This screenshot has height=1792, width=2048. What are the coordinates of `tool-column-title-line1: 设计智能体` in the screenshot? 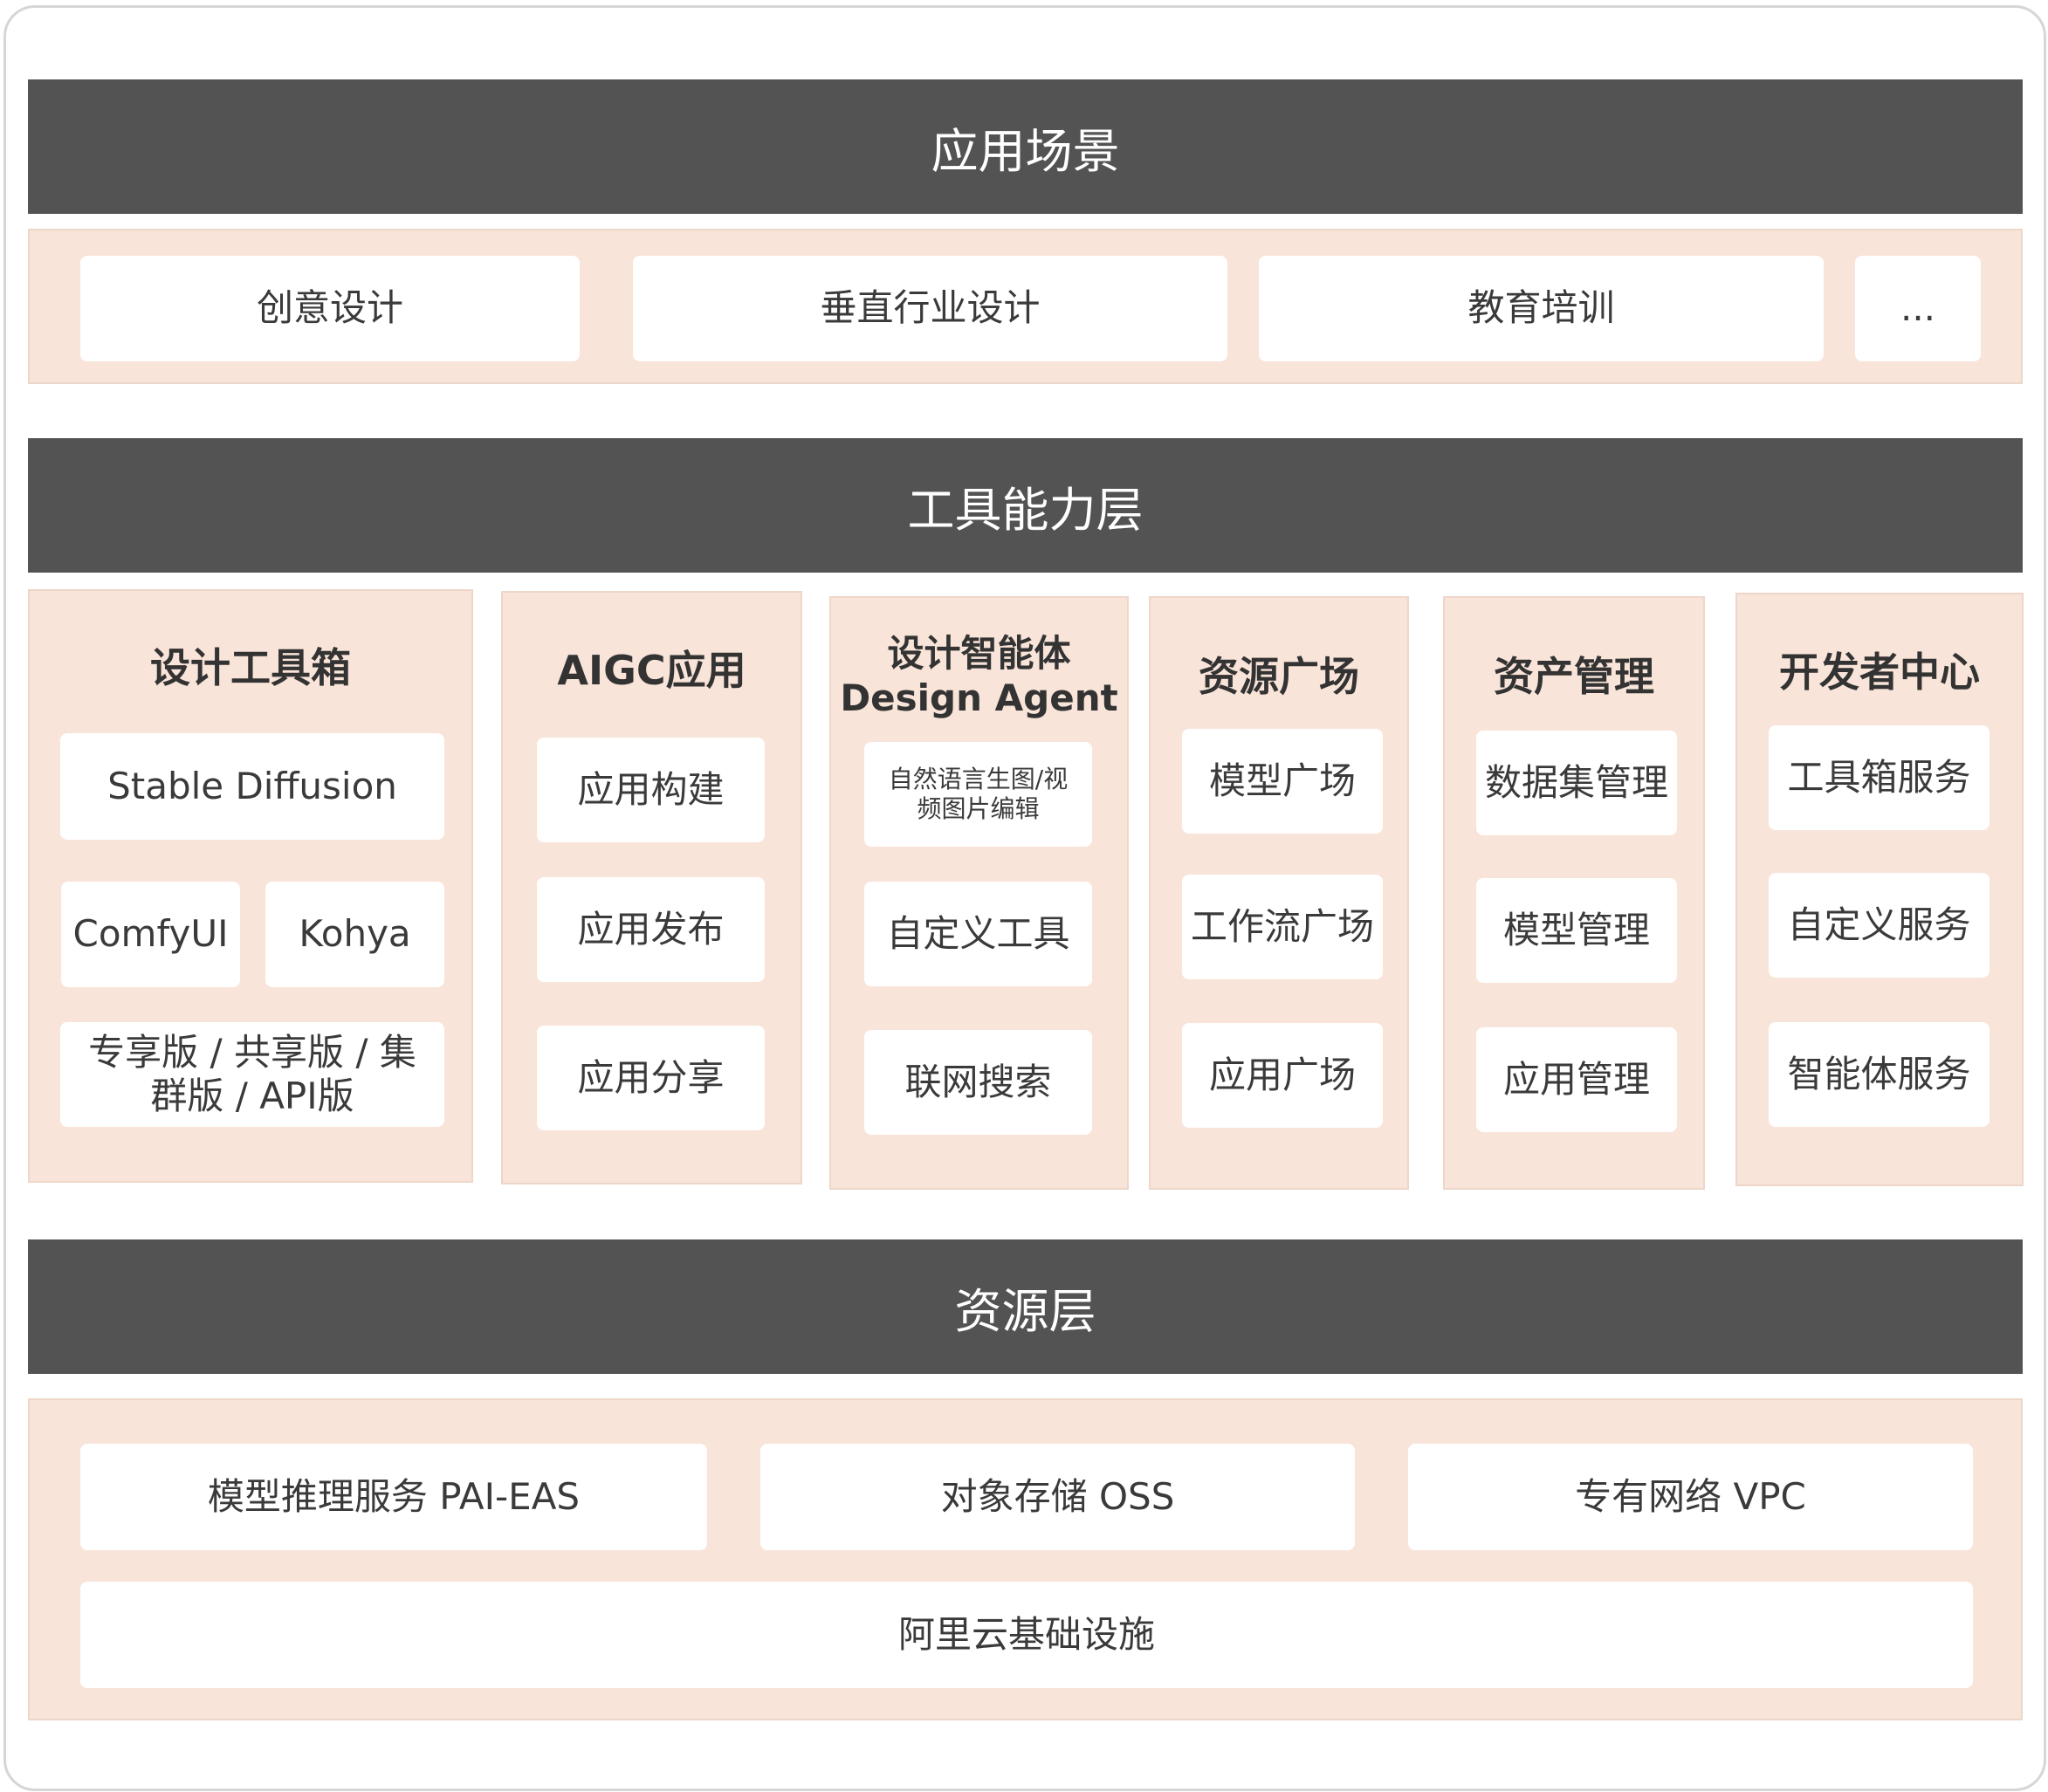 It's located at (979, 653).